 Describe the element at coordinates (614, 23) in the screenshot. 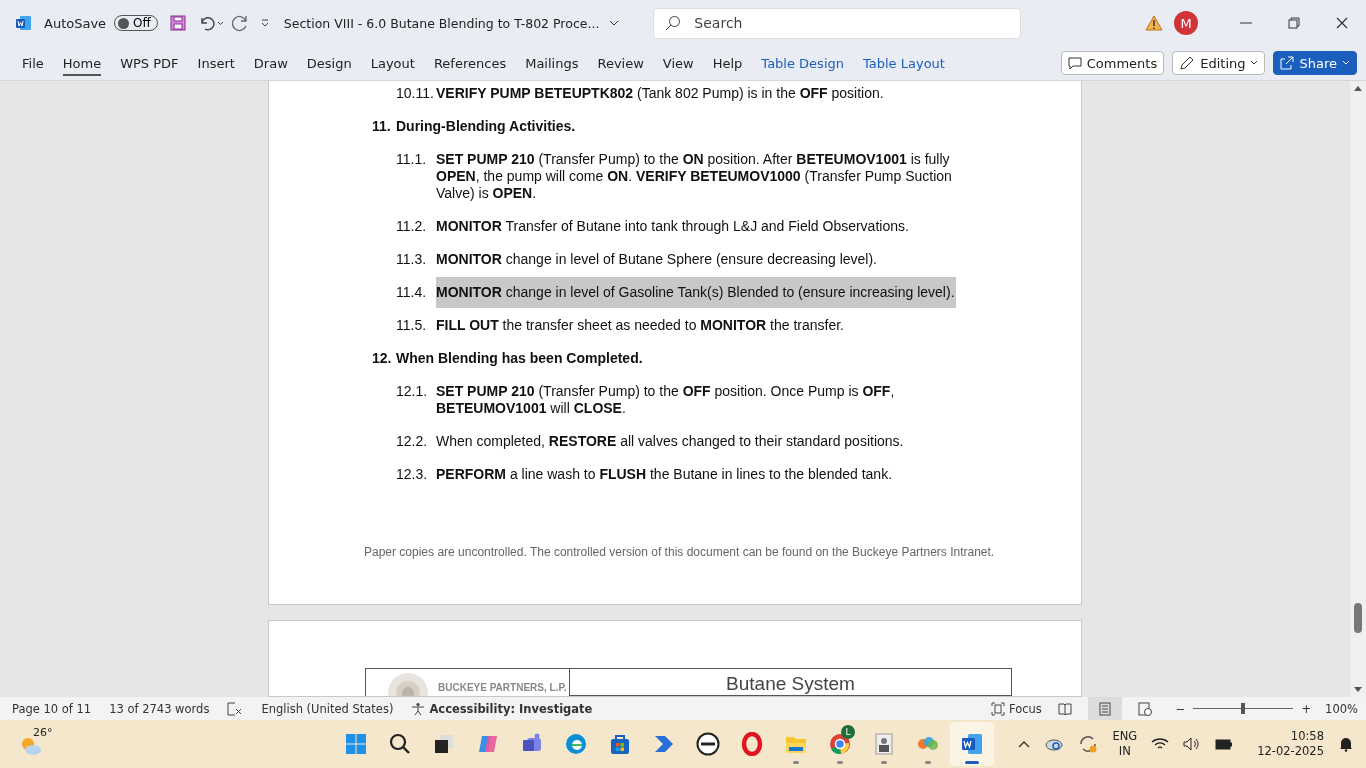

I see `chevron-down-icon` at that location.